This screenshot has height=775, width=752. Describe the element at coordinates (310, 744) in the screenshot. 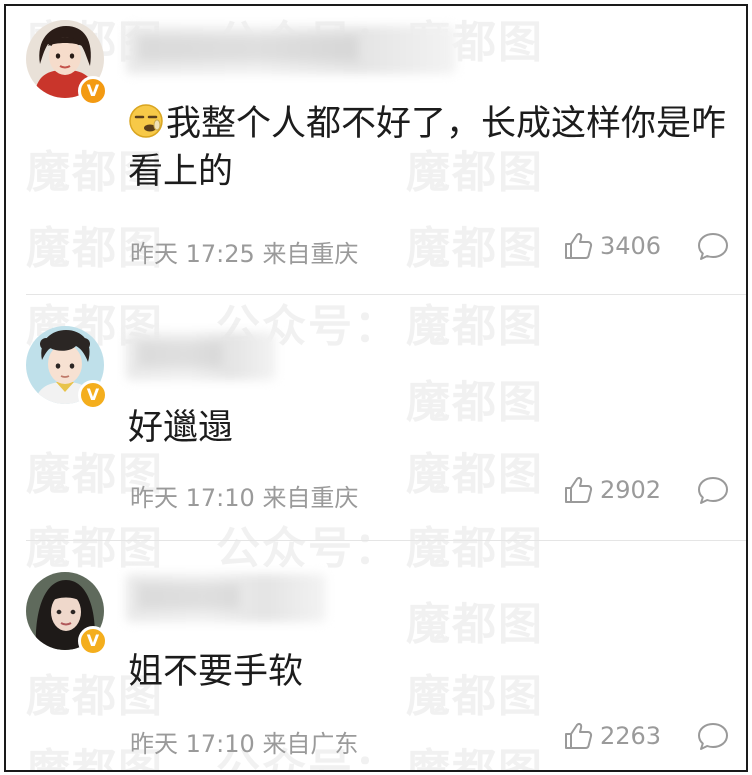

I see `comment-location: 来自广东` at that location.